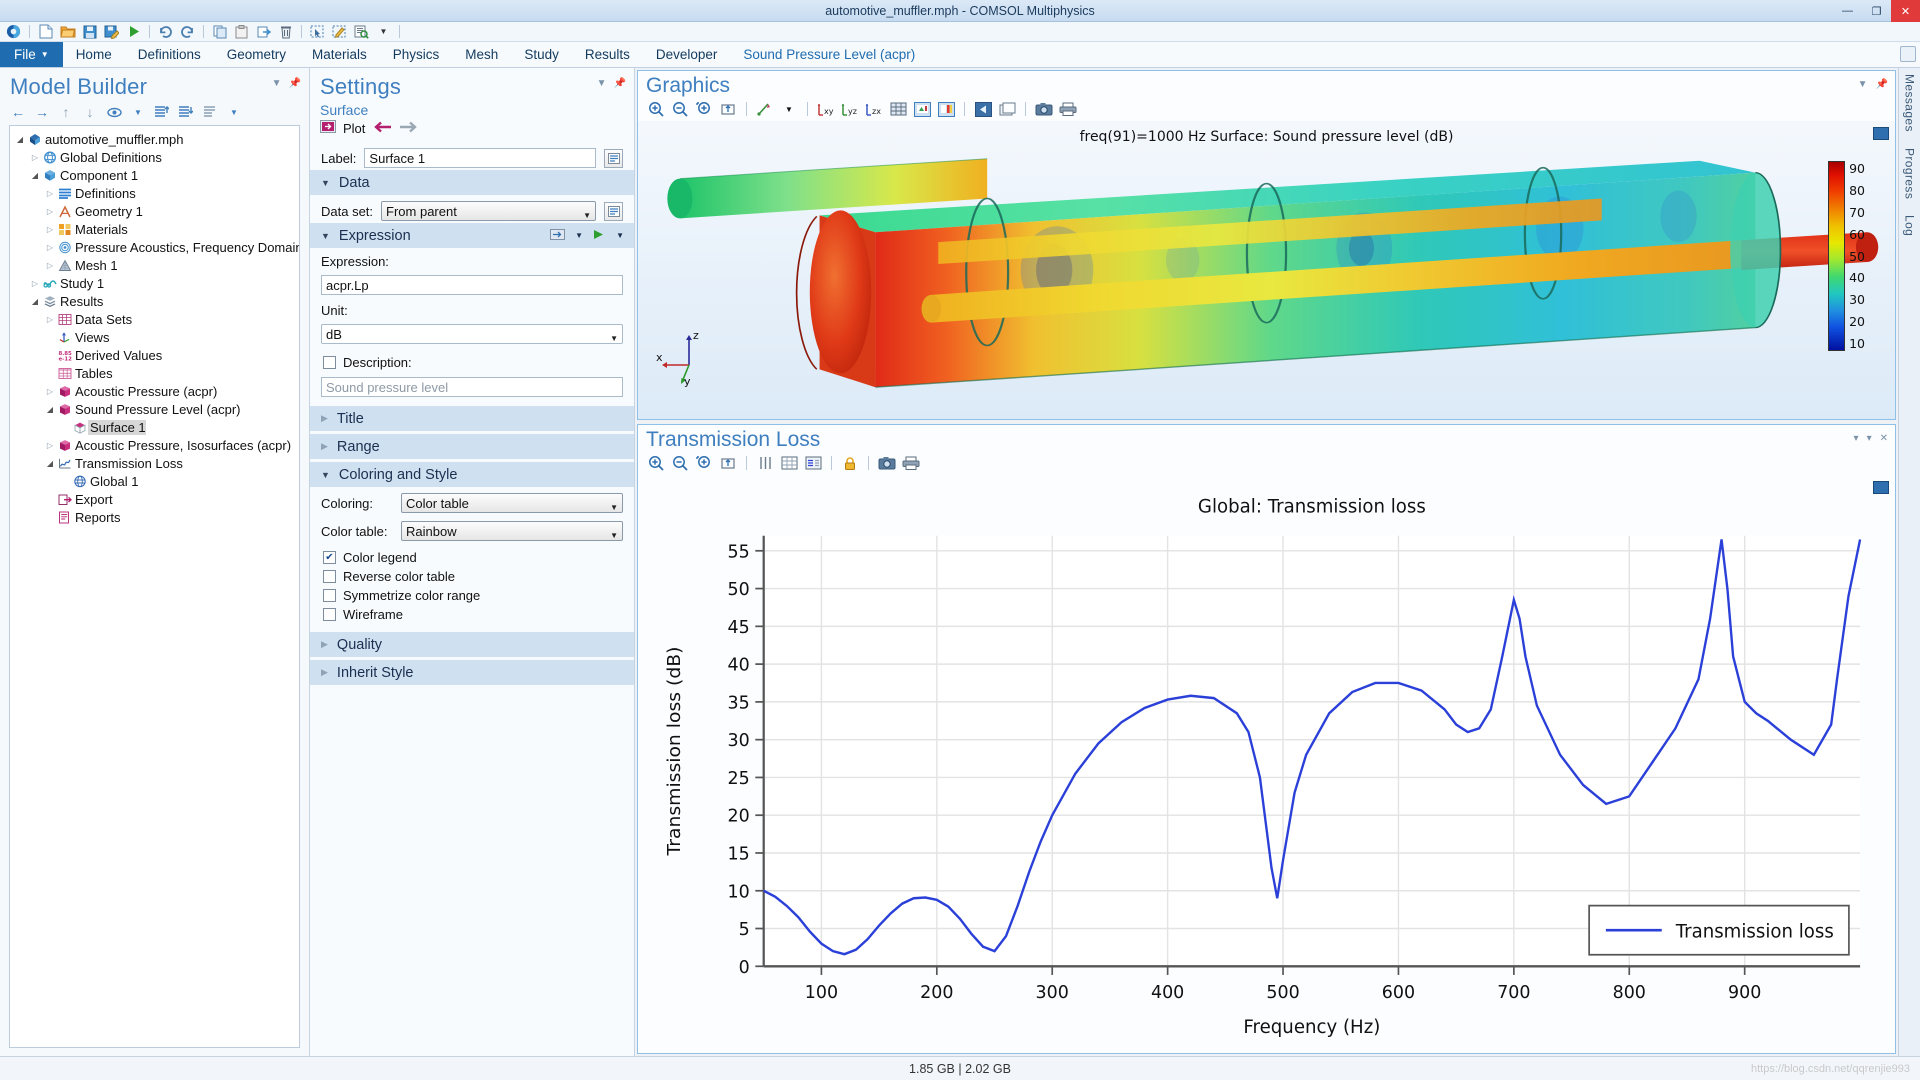 This screenshot has height=1080, width=1920. Describe the element at coordinates (472, 182) in the screenshot. I see `section-header-data: ▼ Data` at that location.